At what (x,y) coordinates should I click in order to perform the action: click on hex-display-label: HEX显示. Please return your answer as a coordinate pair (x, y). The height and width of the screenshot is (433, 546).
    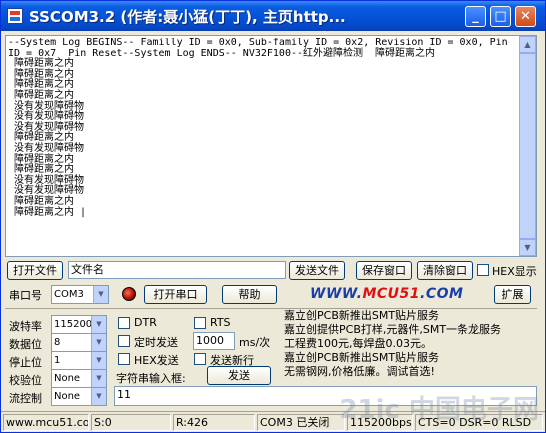
    Looking at the image, I should click on (514, 271).